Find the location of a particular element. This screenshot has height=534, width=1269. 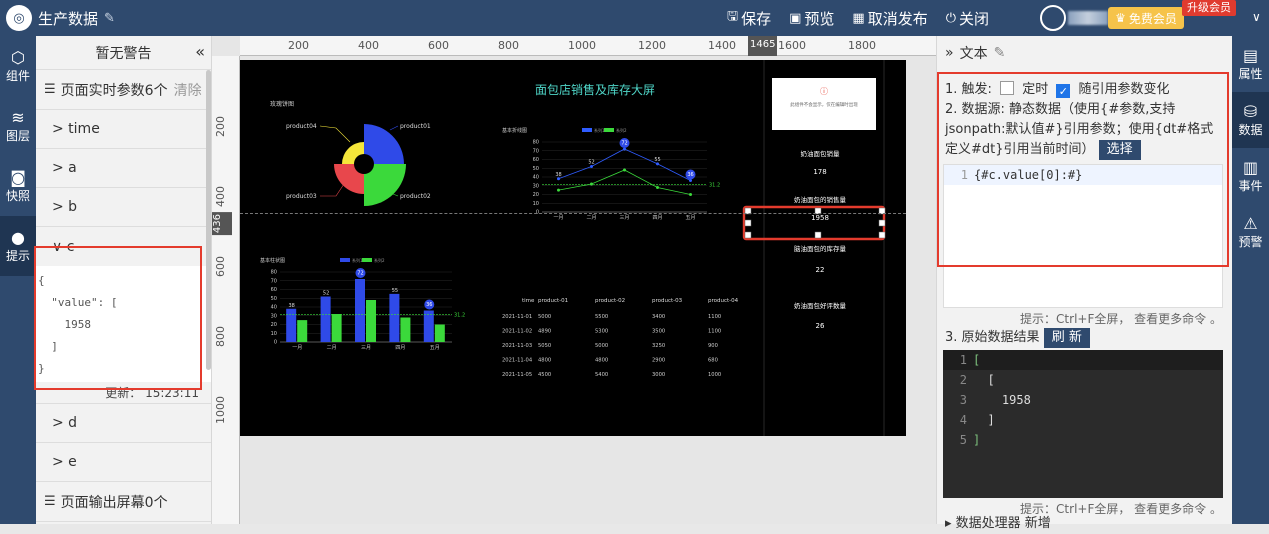

trigger-label: 1. 触发: is located at coordinates (968, 89).